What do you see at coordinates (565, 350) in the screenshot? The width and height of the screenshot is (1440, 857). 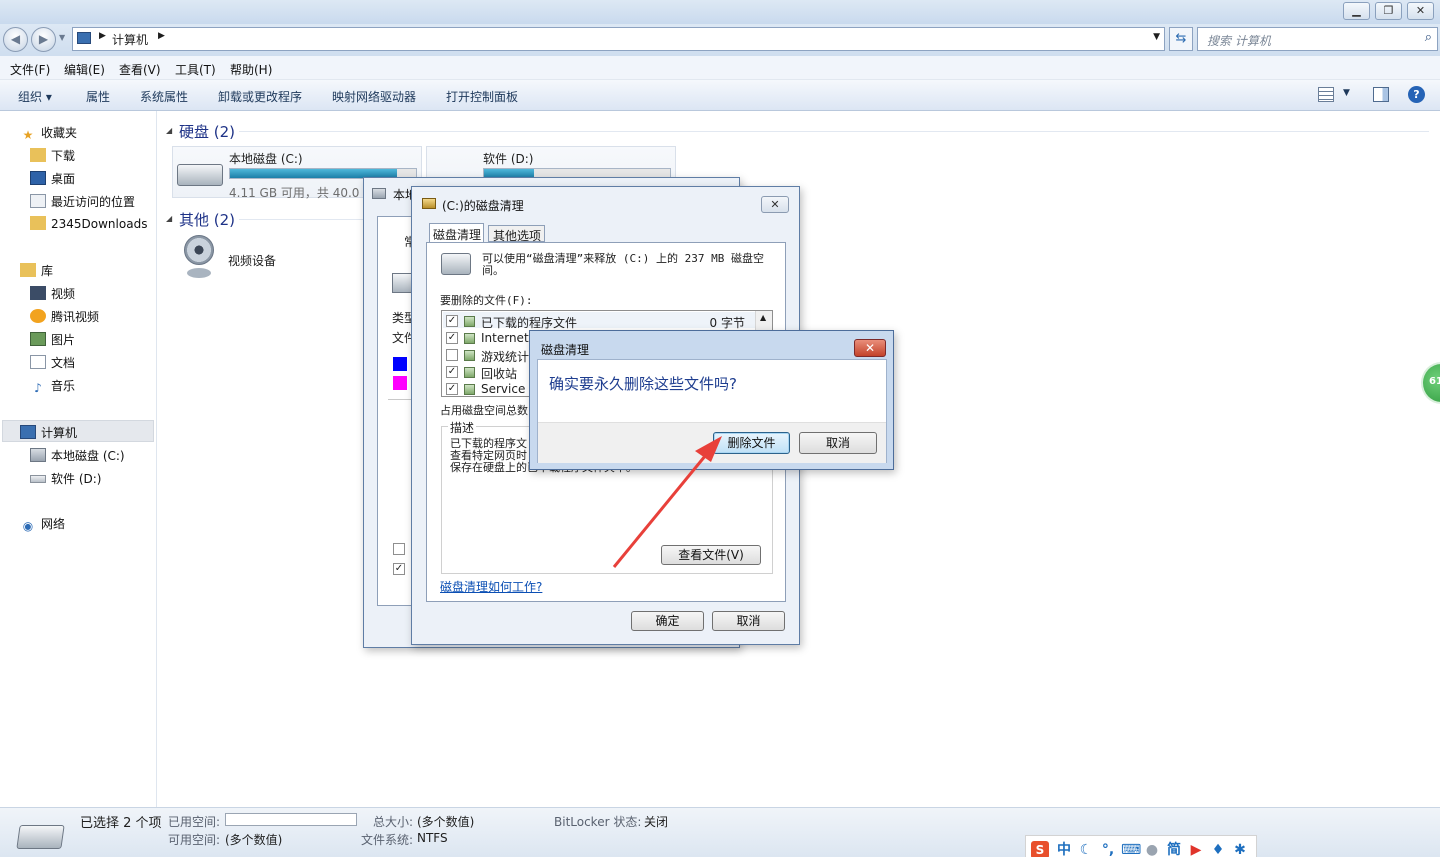 I see `confirm-title: 磁盘清理` at bounding box center [565, 350].